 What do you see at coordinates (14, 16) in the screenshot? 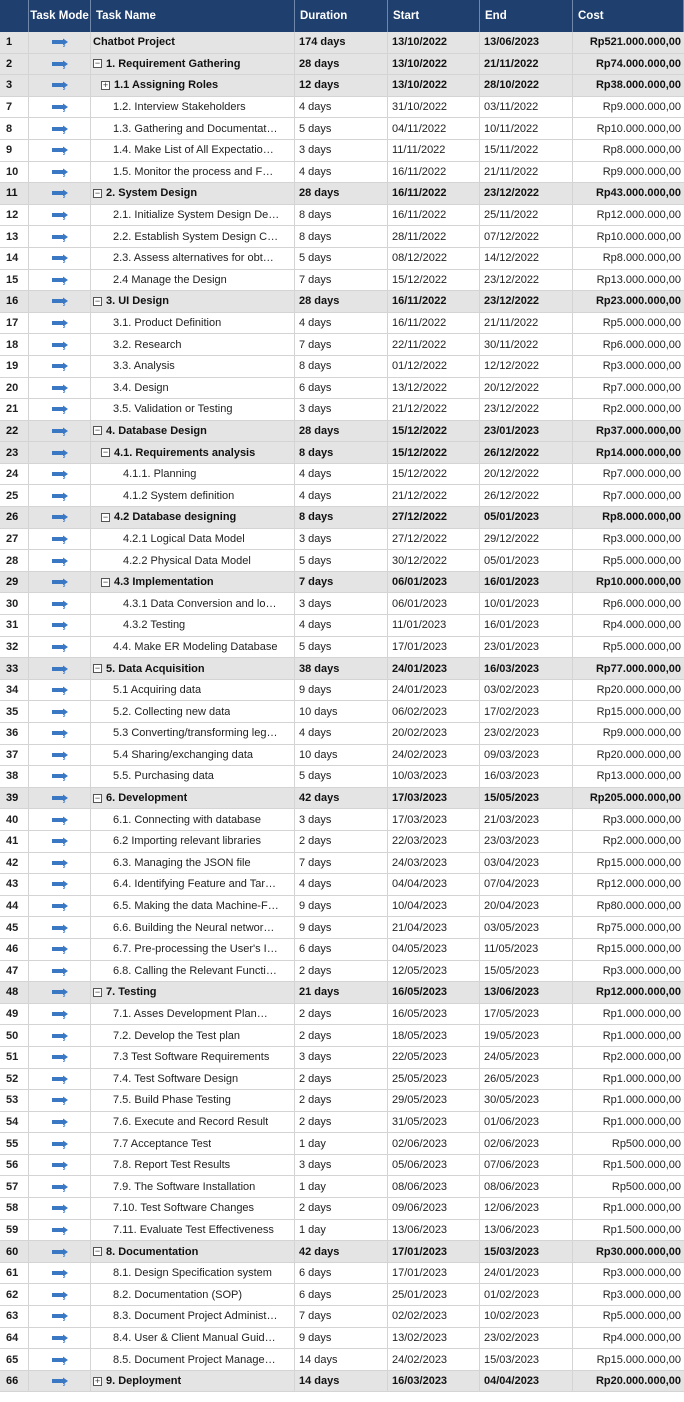
I see `column-header-id` at bounding box center [14, 16].